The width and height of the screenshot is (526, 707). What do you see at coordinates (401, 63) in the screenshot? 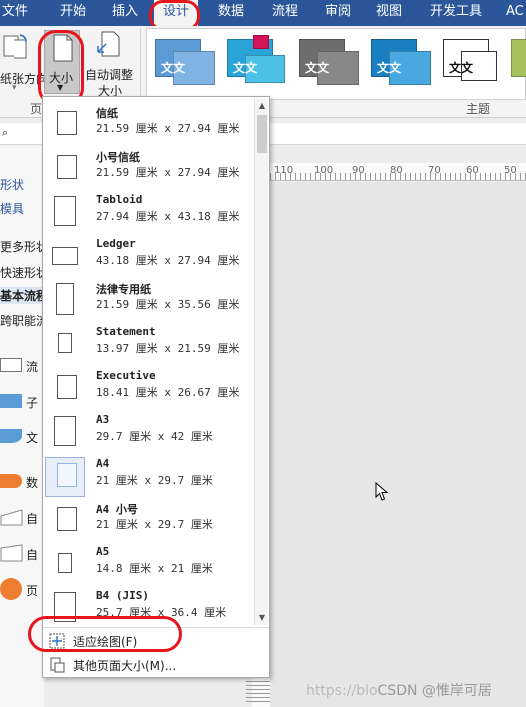
I see `theme-blue: 文文` at bounding box center [401, 63].